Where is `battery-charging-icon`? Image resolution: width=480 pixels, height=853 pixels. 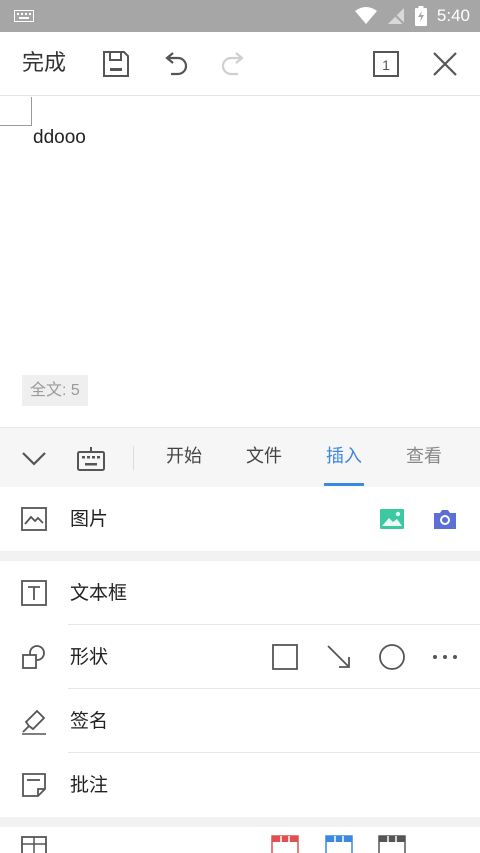 battery-charging-icon is located at coordinates (420, 16).